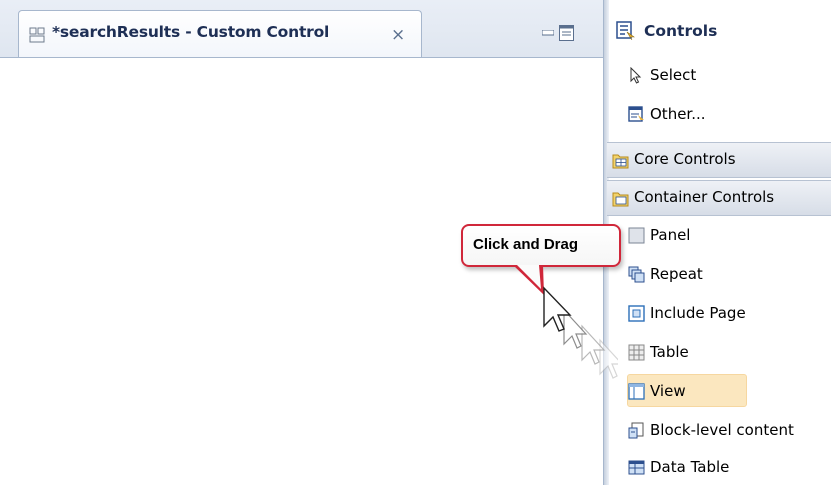 The image size is (831, 485). Describe the element at coordinates (698, 313) in the screenshot. I see `palette-item-label: Include Page` at that location.